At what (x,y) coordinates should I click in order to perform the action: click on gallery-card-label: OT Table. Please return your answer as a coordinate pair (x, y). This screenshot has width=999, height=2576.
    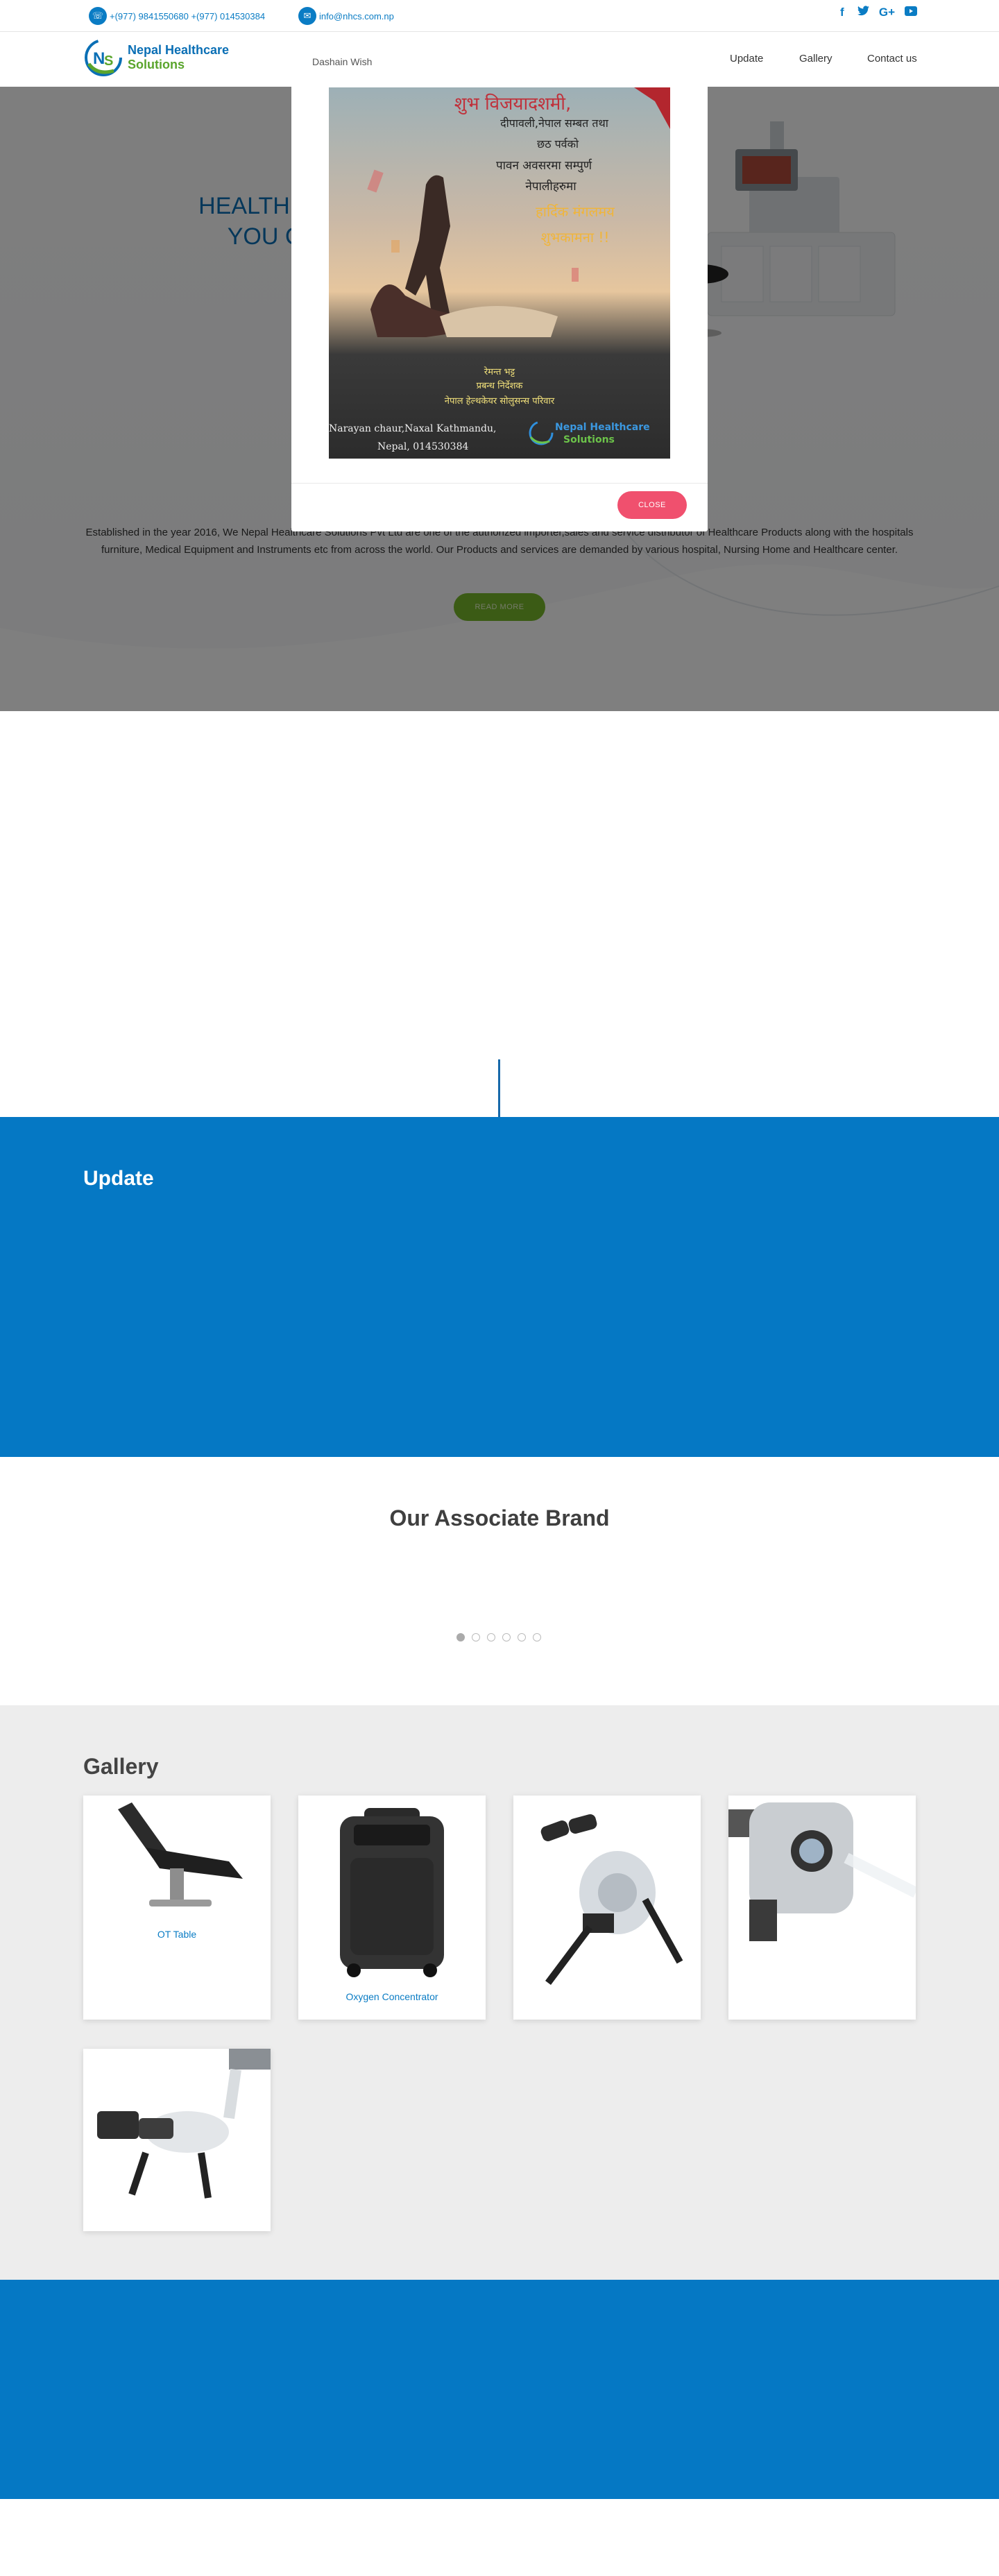
    Looking at the image, I should click on (177, 1934).